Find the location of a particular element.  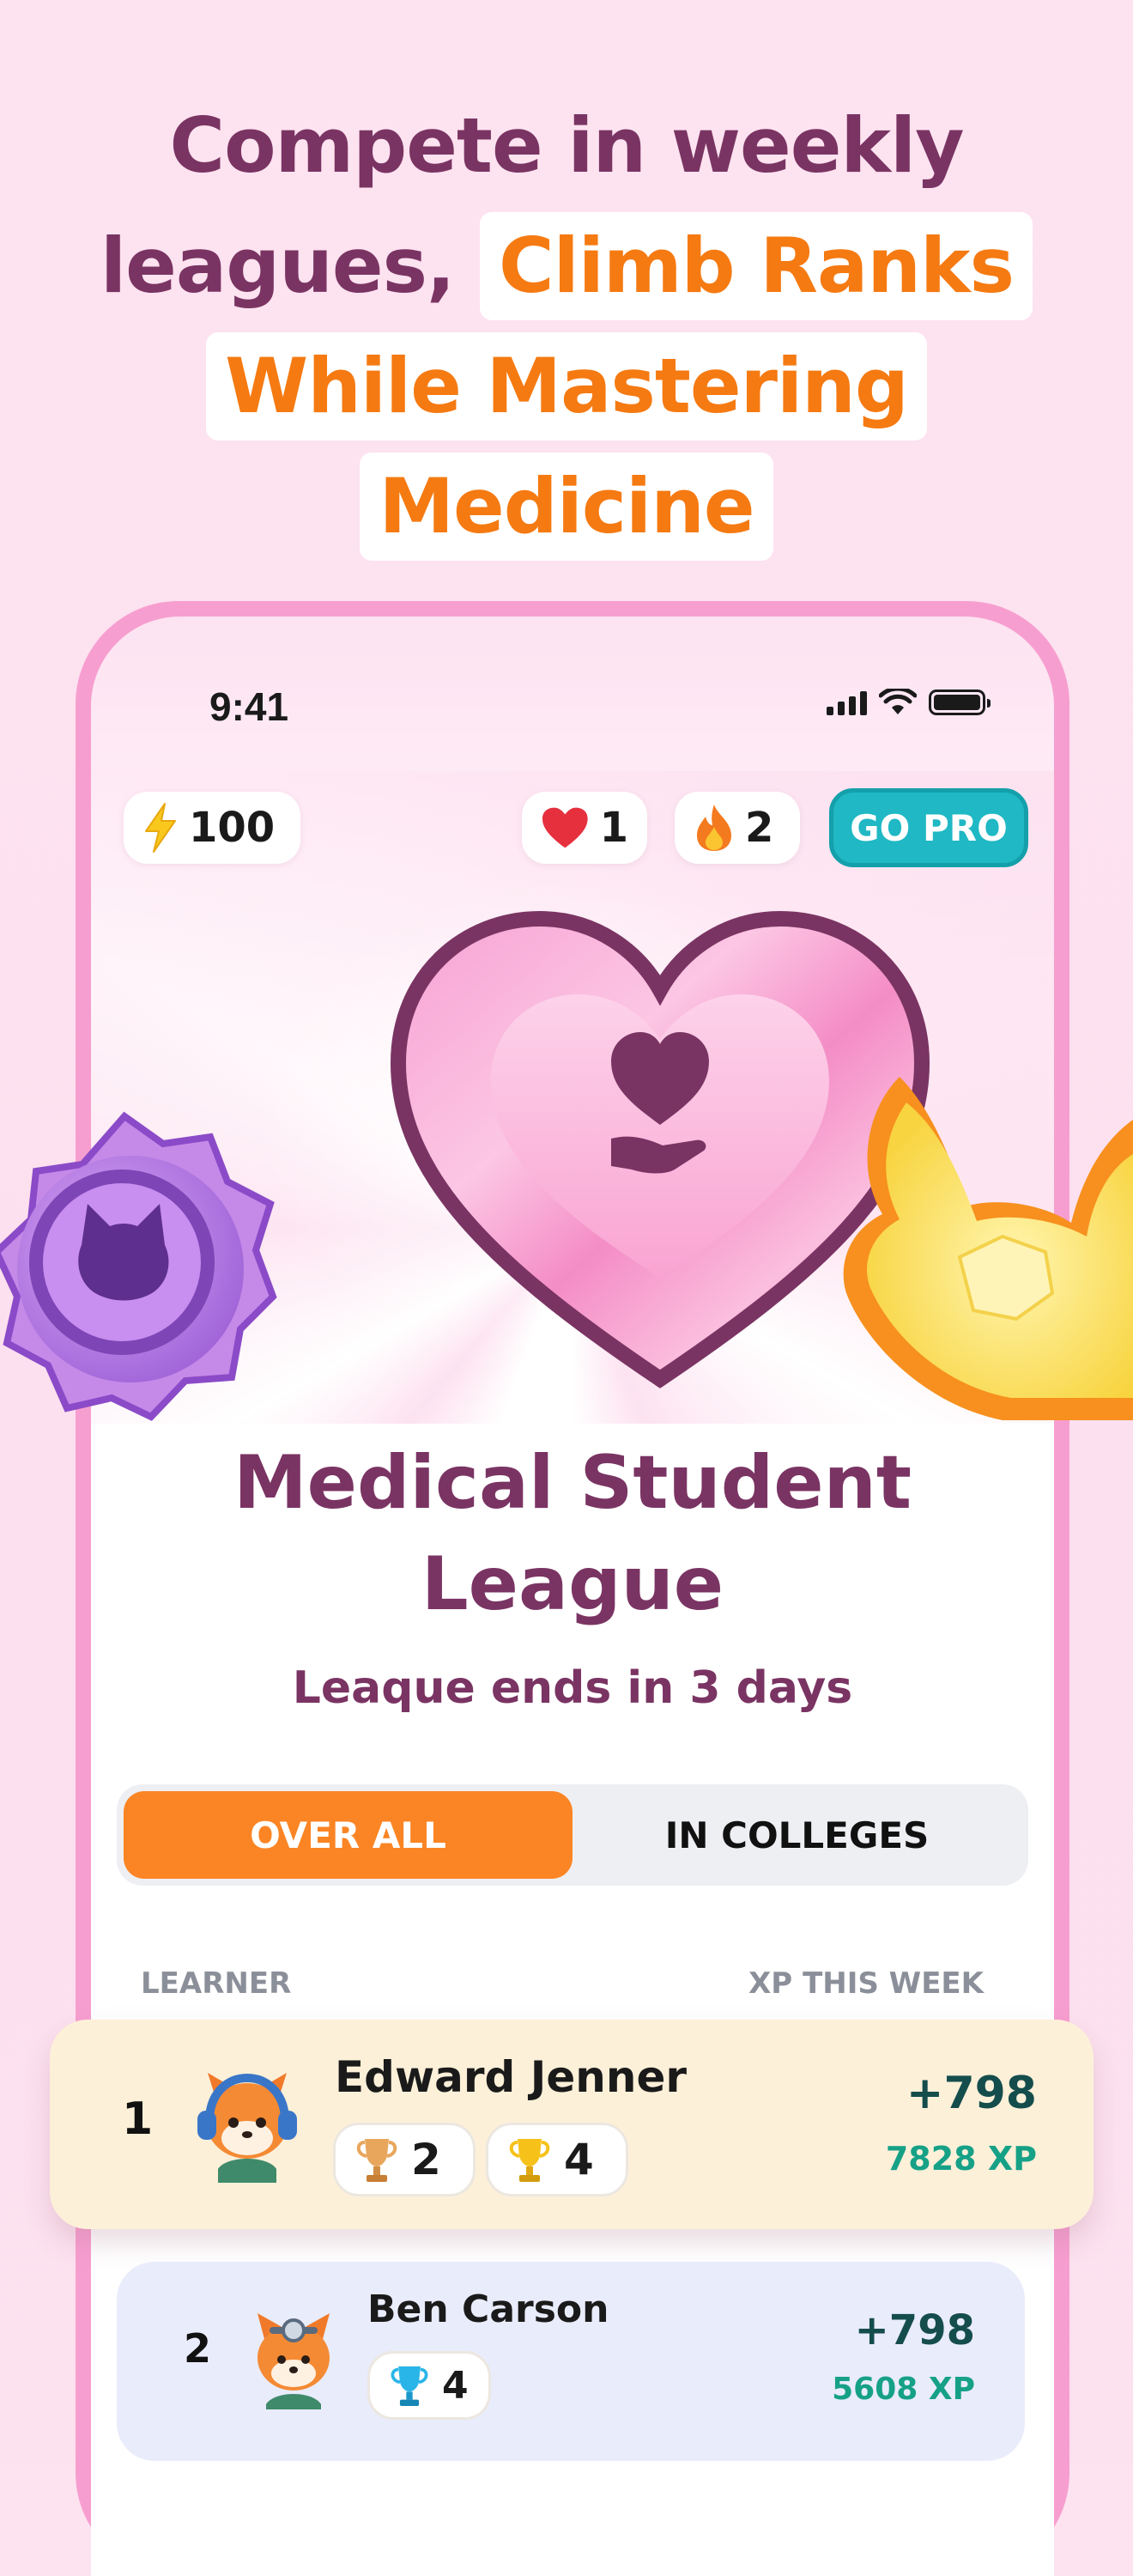

headline-line-2: leagues, Climb Ranks is located at coordinates (566, 266).